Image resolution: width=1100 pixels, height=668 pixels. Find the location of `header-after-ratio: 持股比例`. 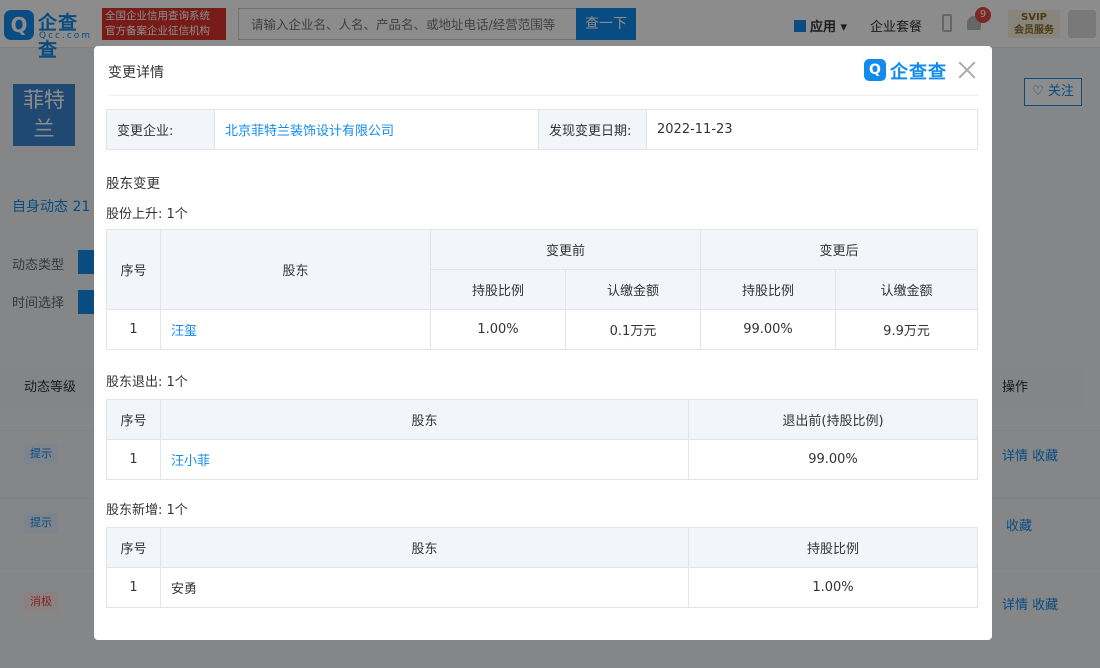

header-after-ratio: 持股比例 is located at coordinates (768, 289).